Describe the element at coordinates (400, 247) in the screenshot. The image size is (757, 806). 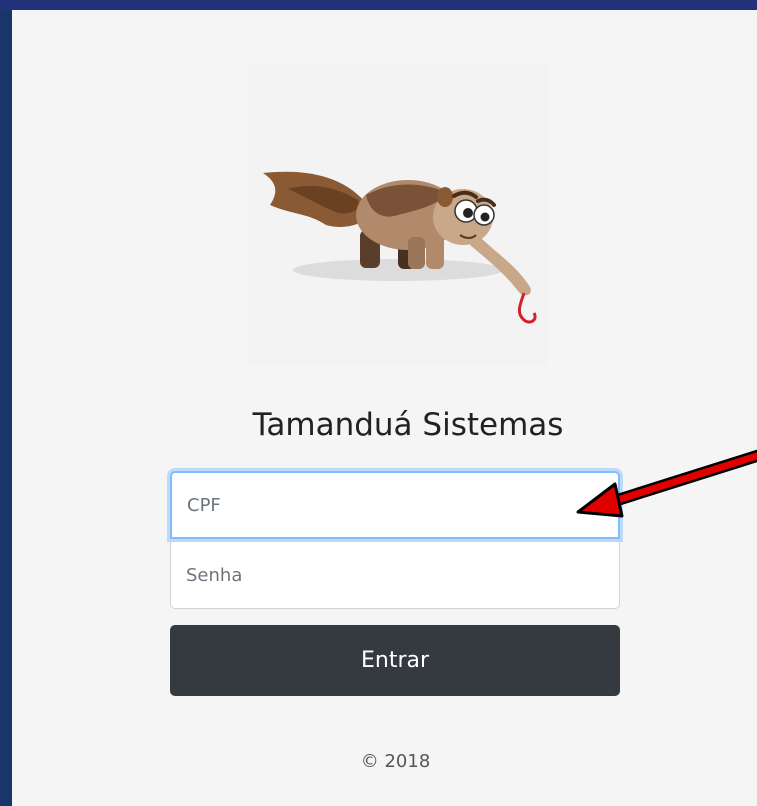
I see `anteater-icon` at that location.